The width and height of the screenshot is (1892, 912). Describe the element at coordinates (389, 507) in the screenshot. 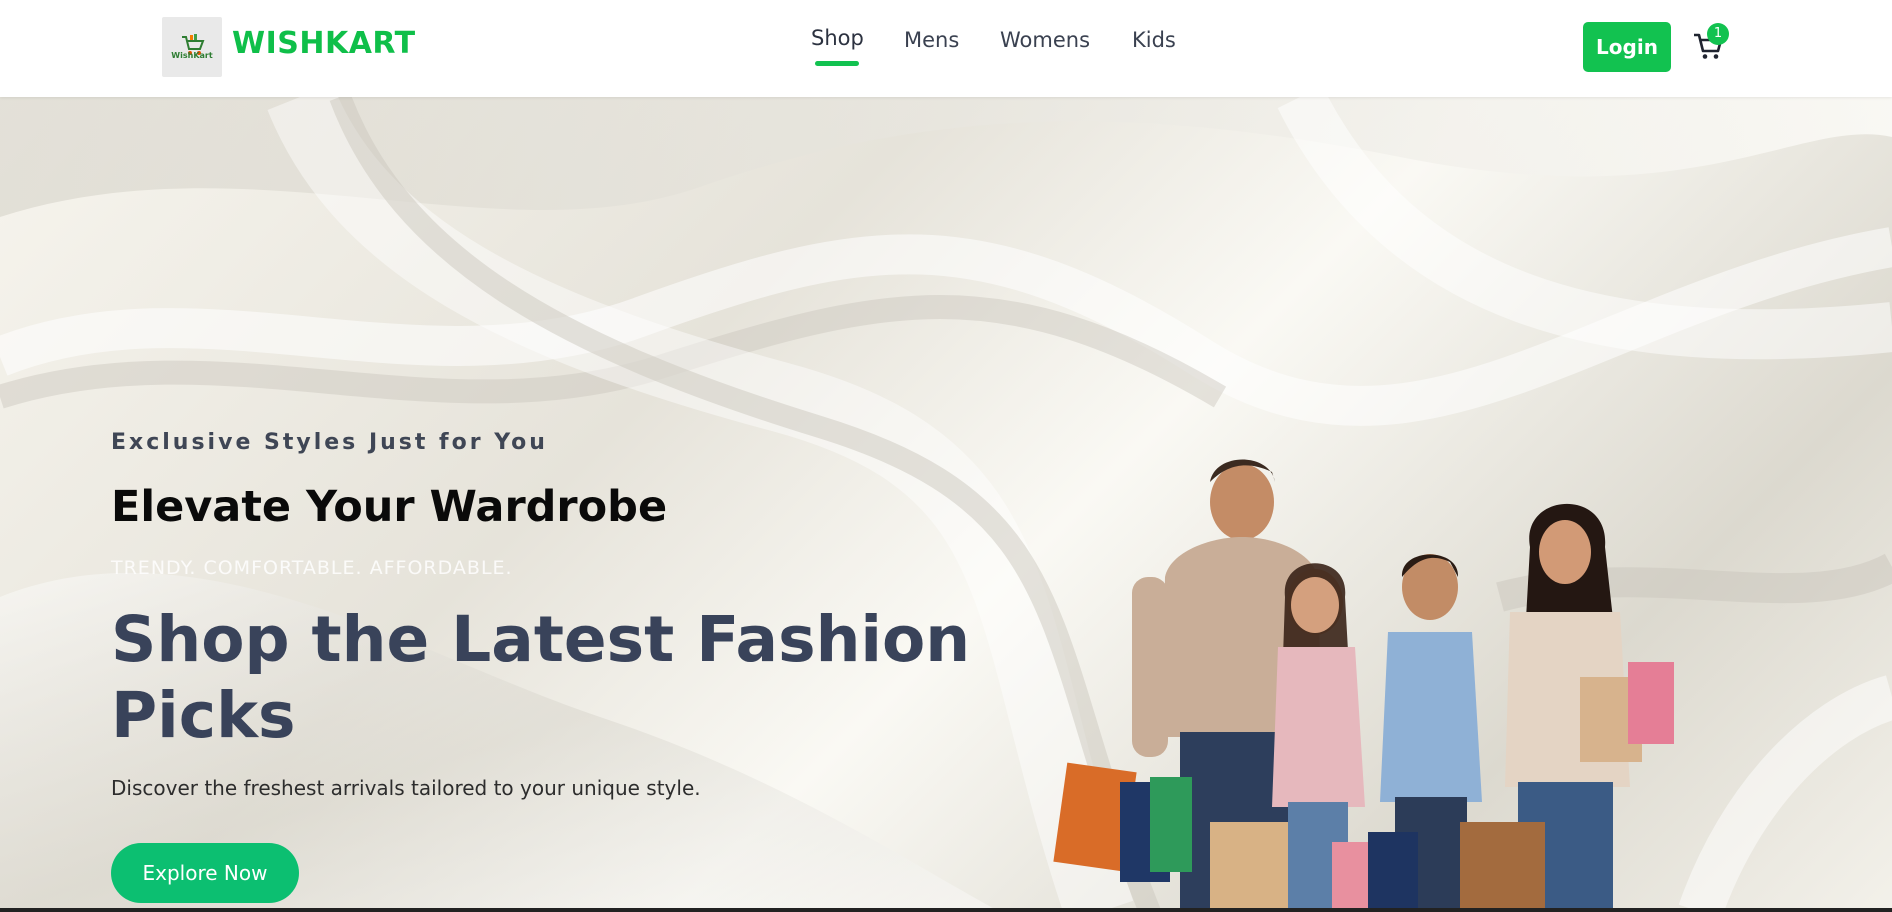

I see `hero-headline: Elevate Your Wardrobe` at that location.